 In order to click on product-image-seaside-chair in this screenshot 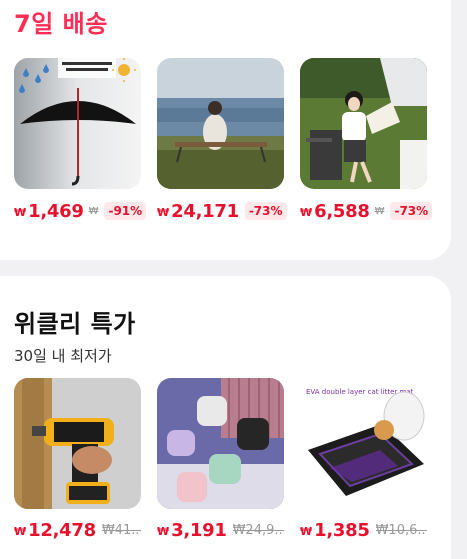, I will do `click(220, 123)`.